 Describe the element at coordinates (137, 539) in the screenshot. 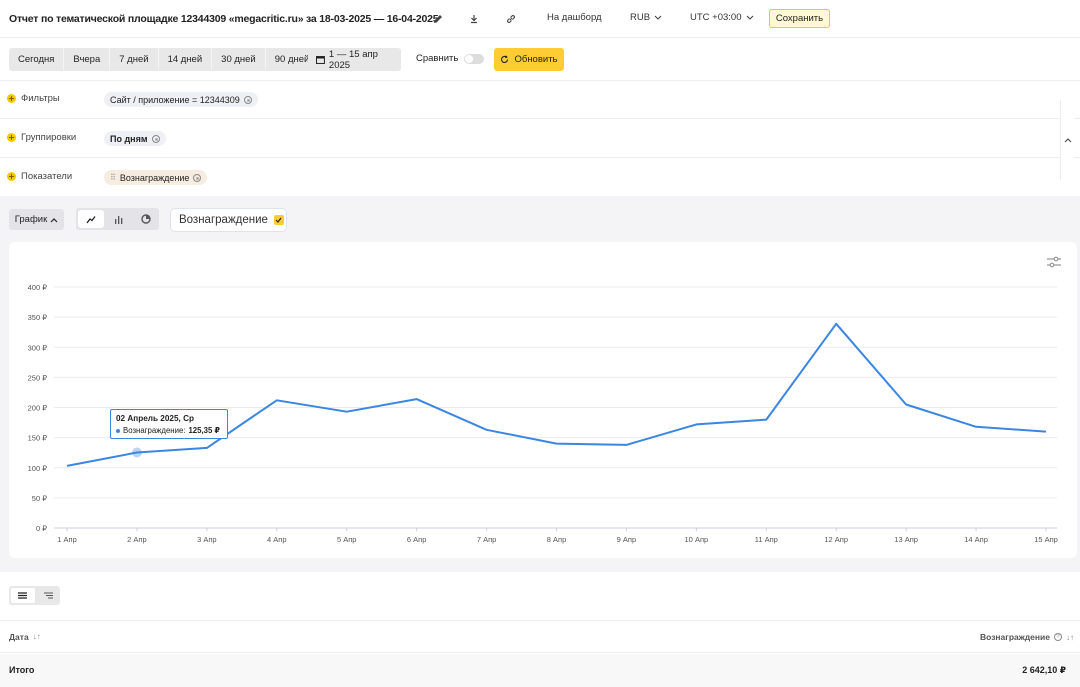

I see `x-tick-label: 2 Апр` at that location.